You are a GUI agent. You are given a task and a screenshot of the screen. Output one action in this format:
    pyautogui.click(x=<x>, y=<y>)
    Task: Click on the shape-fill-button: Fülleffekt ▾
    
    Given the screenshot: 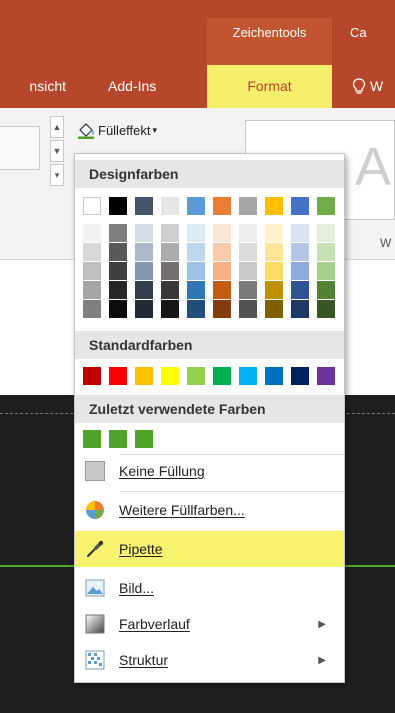 What is the action you would take?
    pyautogui.click(x=117, y=130)
    